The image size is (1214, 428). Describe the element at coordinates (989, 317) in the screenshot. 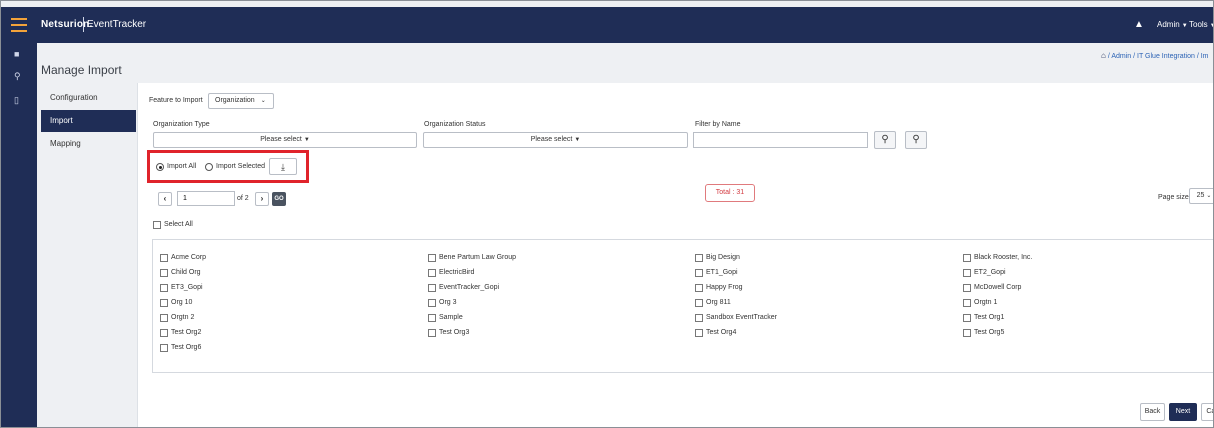

I see `org-label: Test Org1` at that location.